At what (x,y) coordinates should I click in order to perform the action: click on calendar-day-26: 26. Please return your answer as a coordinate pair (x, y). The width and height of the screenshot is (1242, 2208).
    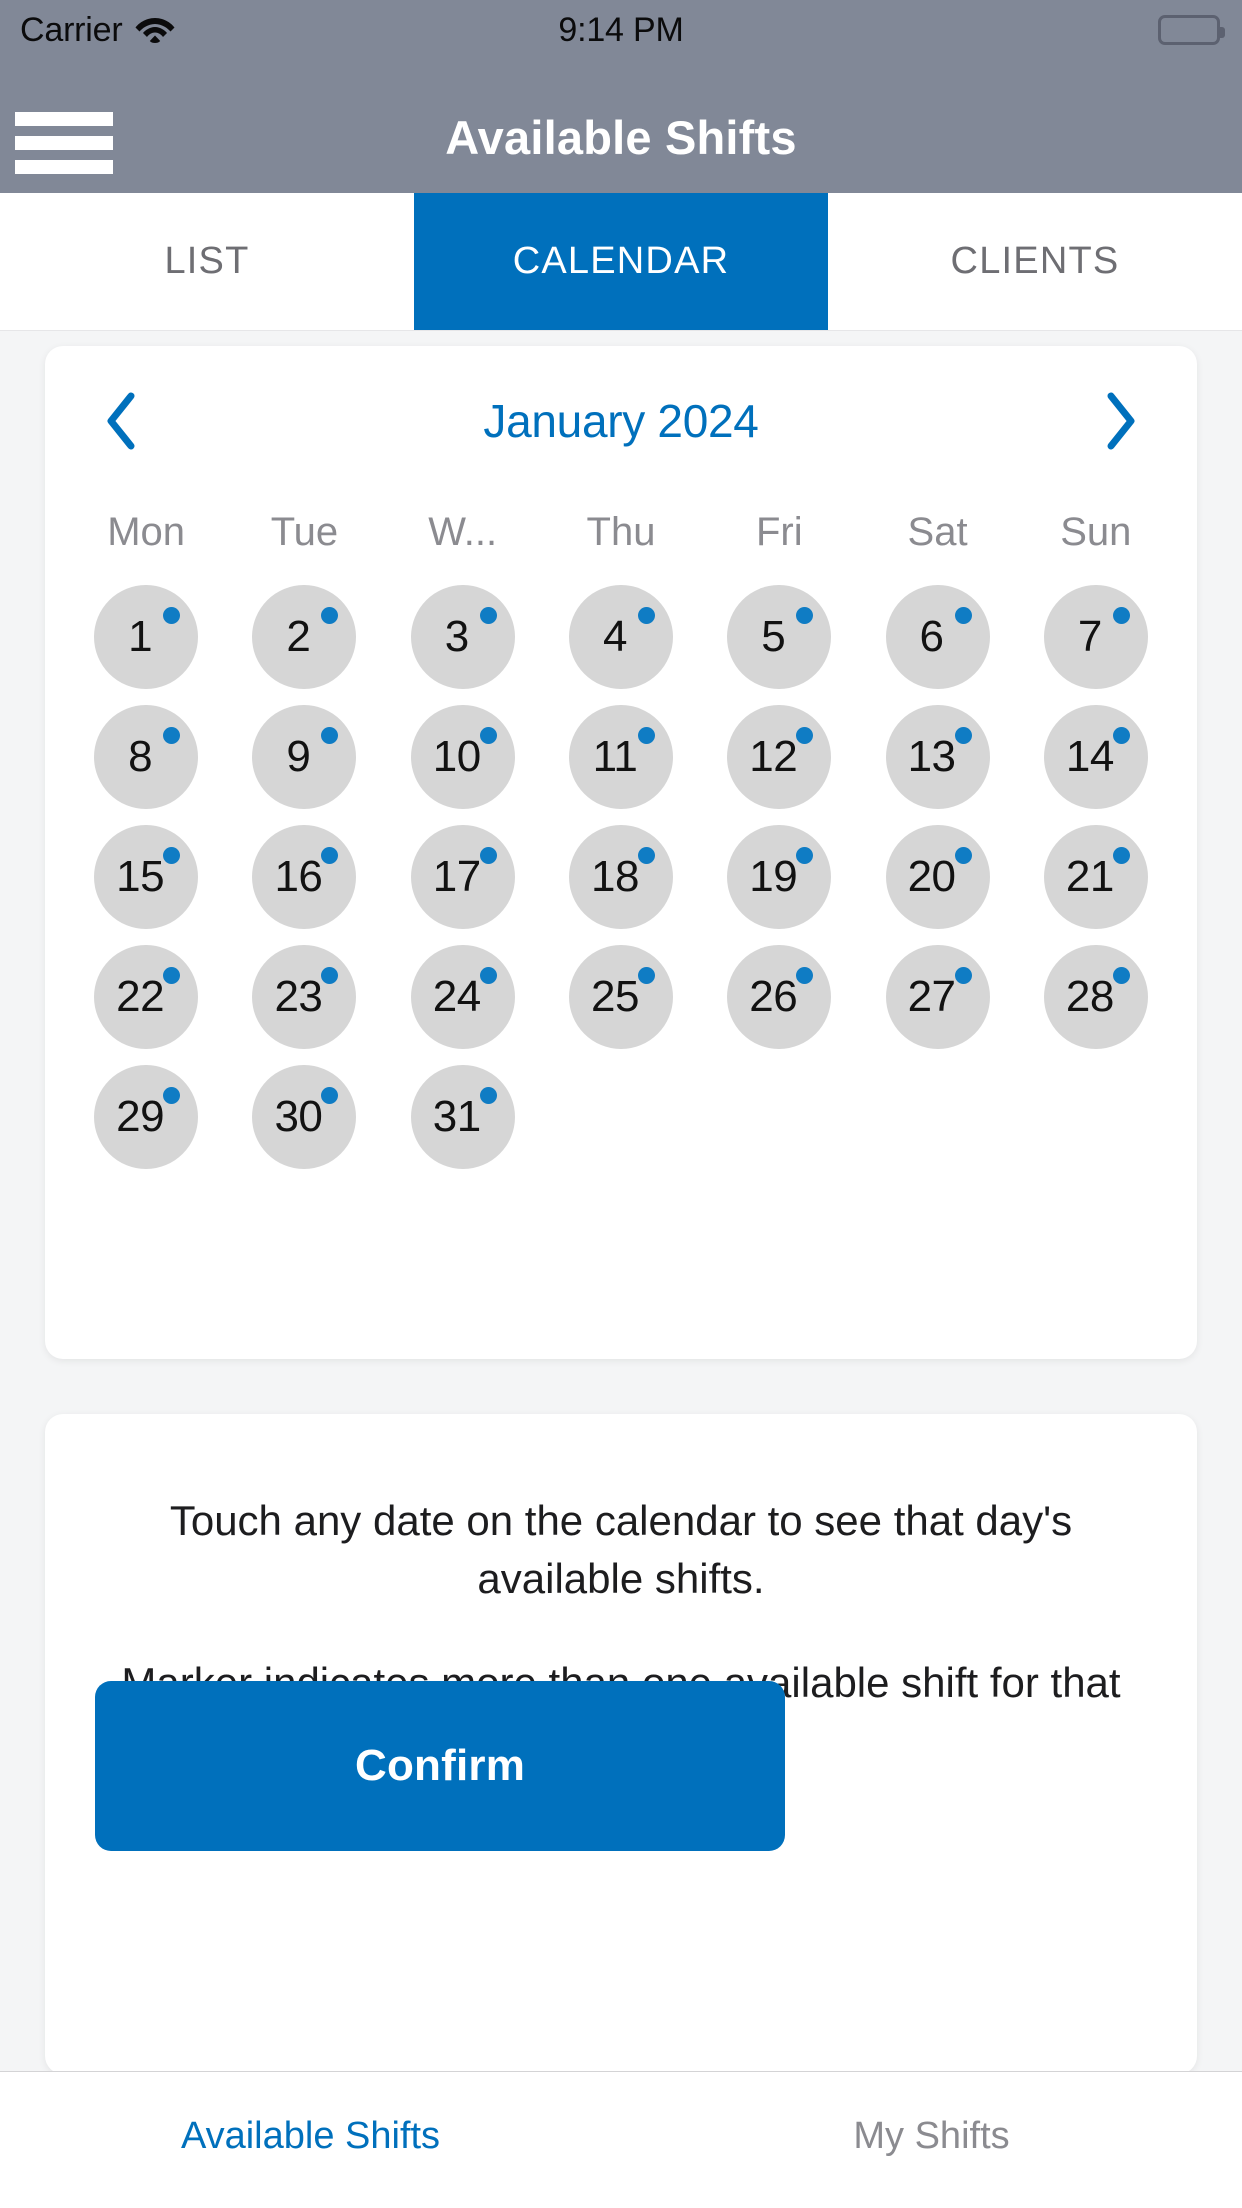
    Looking at the image, I should click on (779, 997).